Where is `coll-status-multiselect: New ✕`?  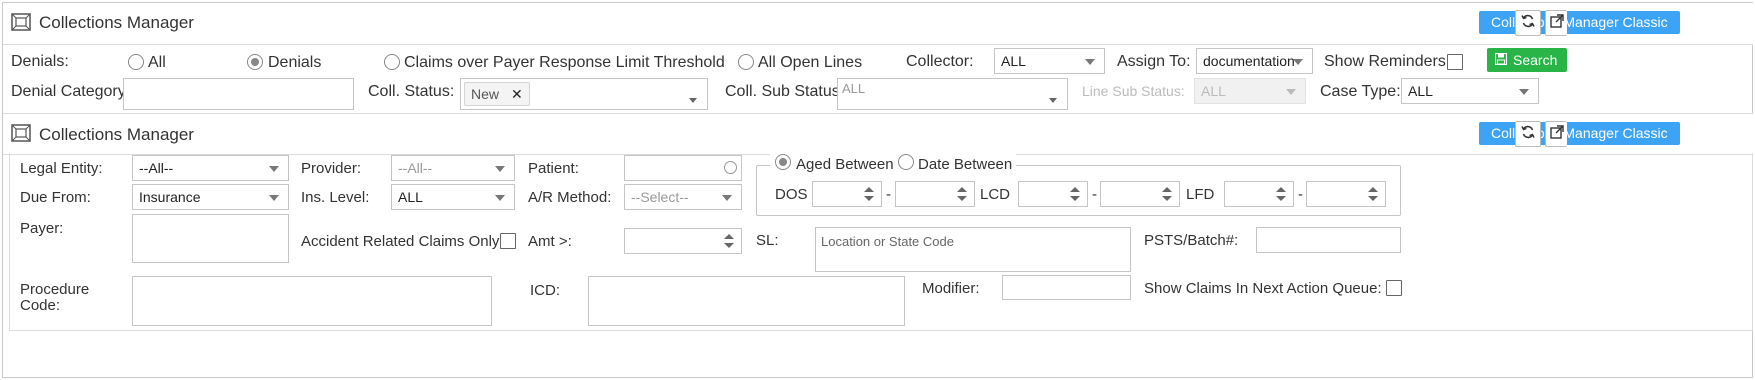
coll-status-multiselect: New ✕ is located at coordinates (584, 94).